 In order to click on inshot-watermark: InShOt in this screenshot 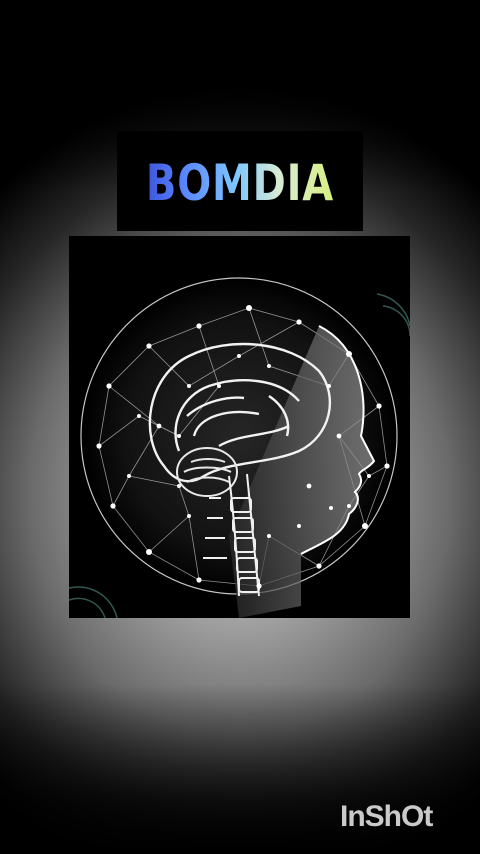, I will do `click(386, 816)`.